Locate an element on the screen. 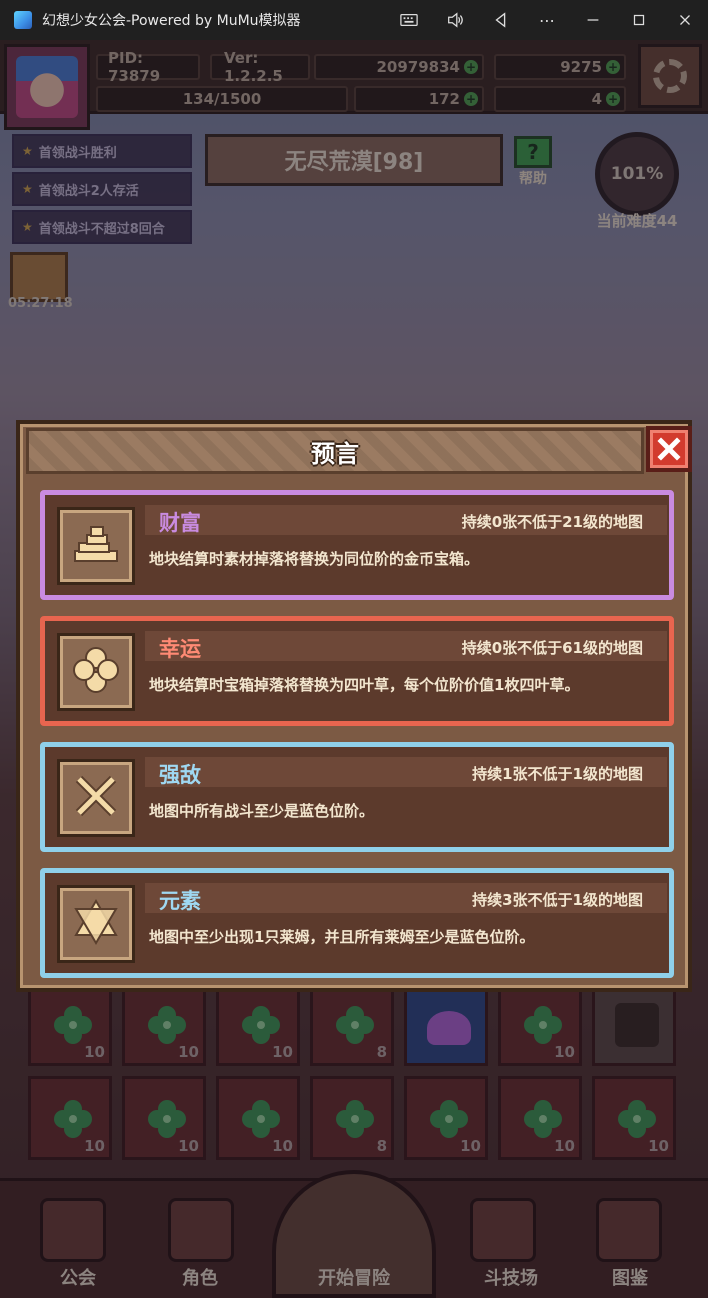  prophecy-card: 财富 持续0张不低于21级的地图地块结算时素材掉落将替换为同位阶的金币宝箱。 is located at coordinates (357, 545).